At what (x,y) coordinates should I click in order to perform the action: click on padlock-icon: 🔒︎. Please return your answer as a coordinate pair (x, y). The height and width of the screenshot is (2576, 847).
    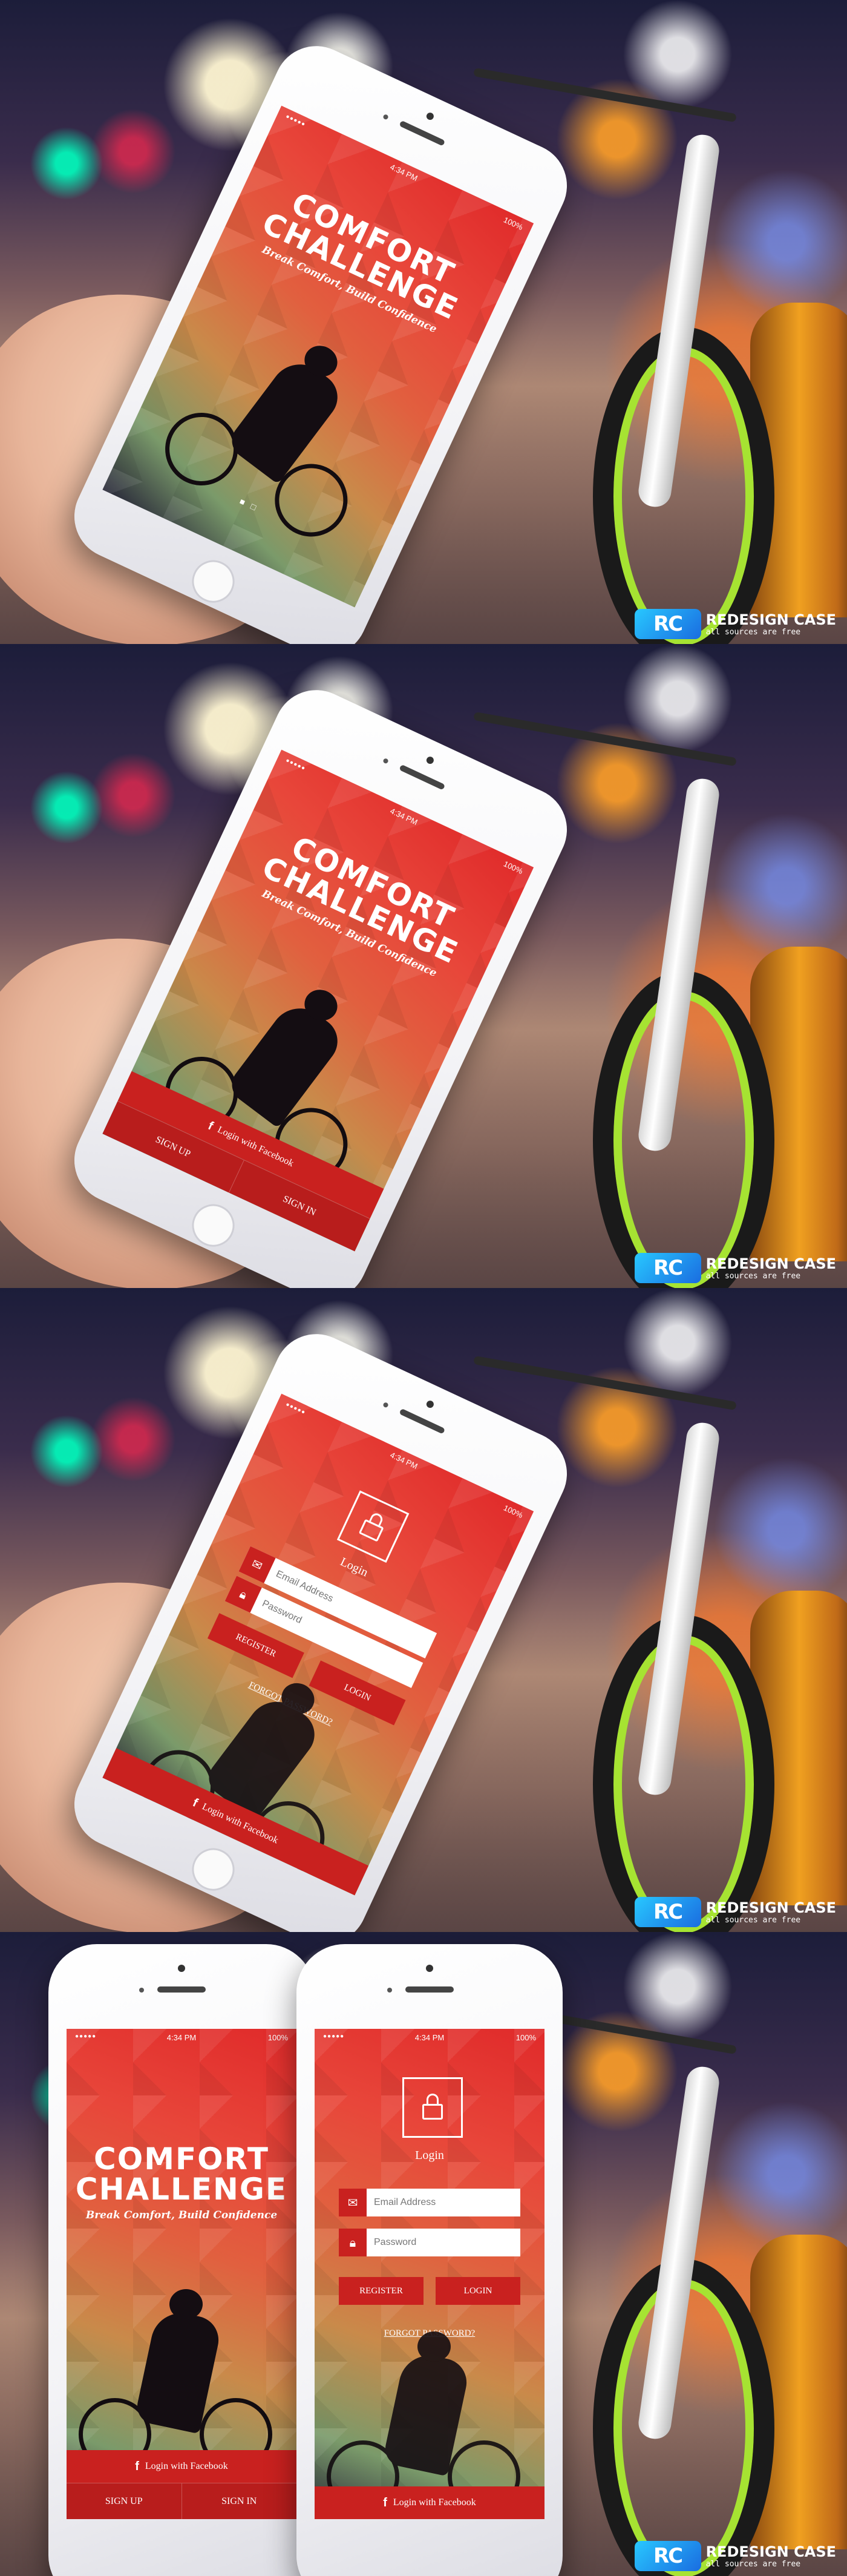
    Looking at the image, I should click on (353, 2242).